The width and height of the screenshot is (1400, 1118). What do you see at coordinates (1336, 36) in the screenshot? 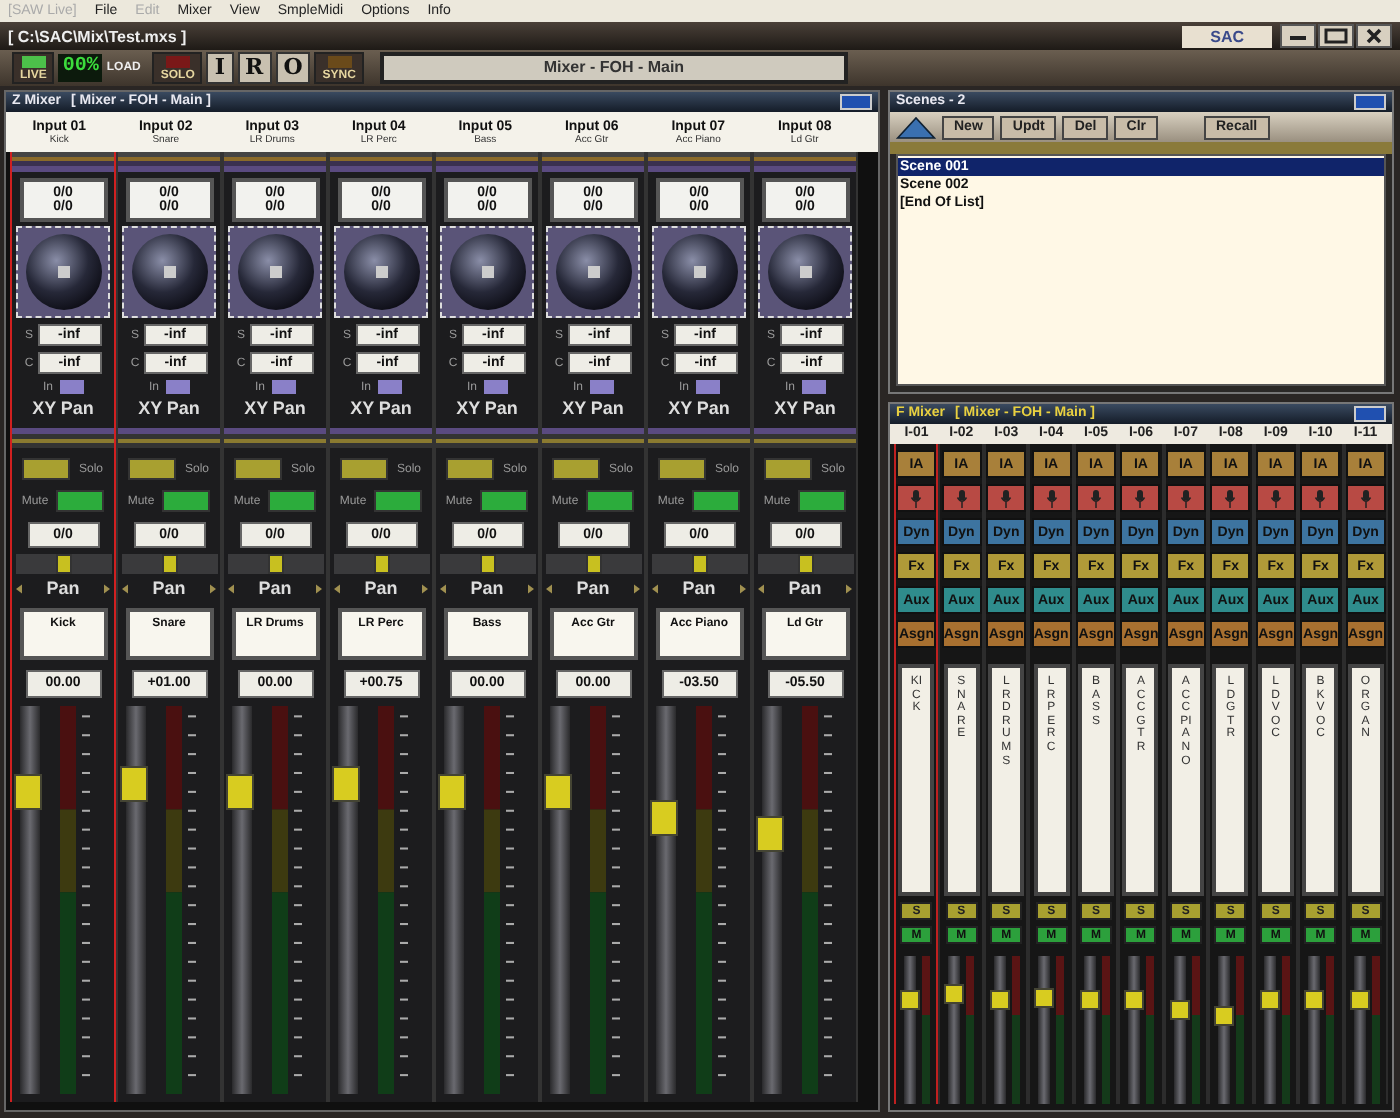
I see `maximize-icon` at bounding box center [1336, 36].